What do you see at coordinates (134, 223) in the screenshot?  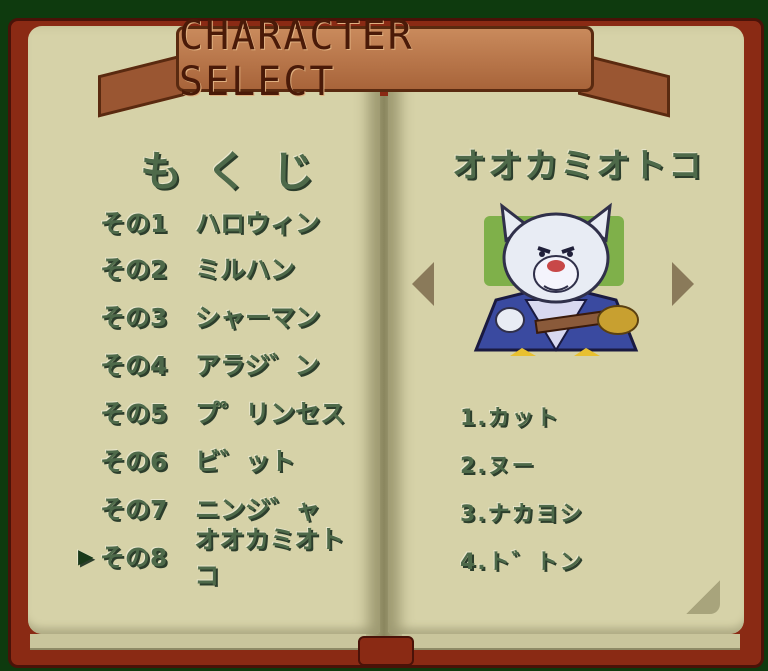 I see `menu-item-number: その1` at bounding box center [134, 223].